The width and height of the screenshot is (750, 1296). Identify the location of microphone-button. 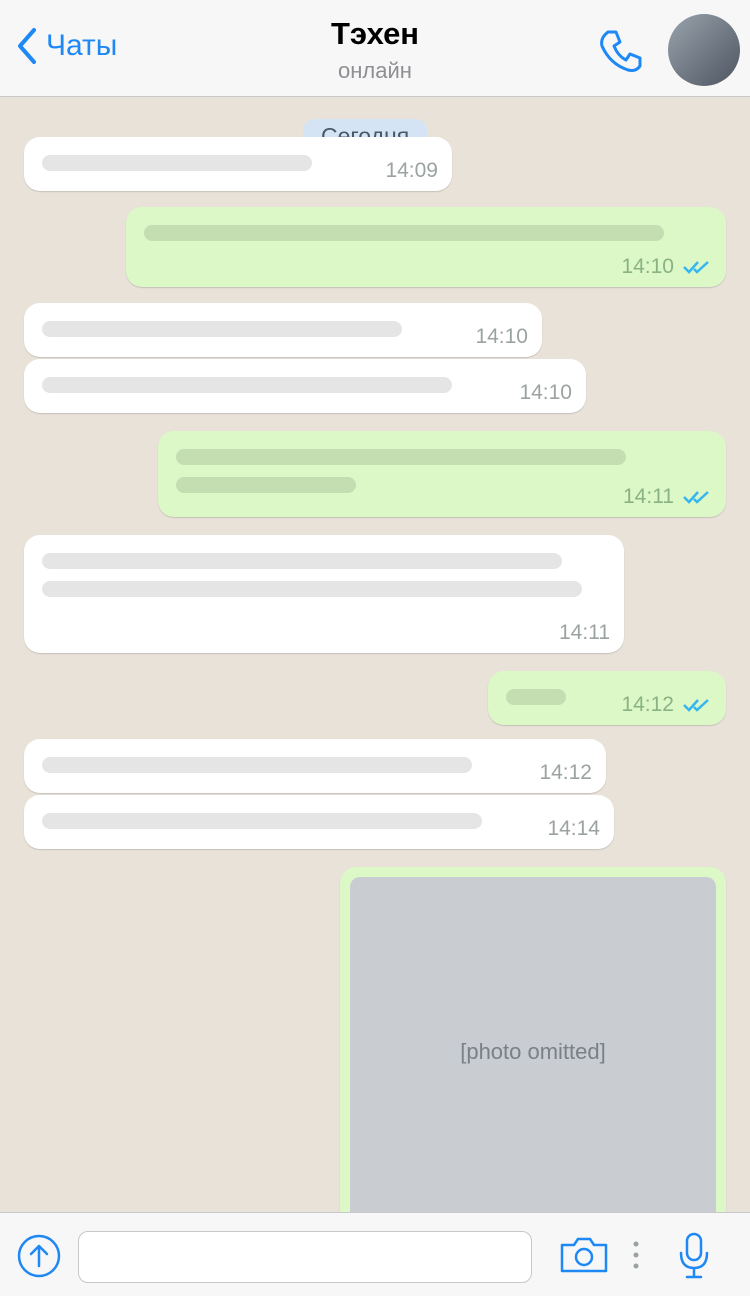
(694, 1258).